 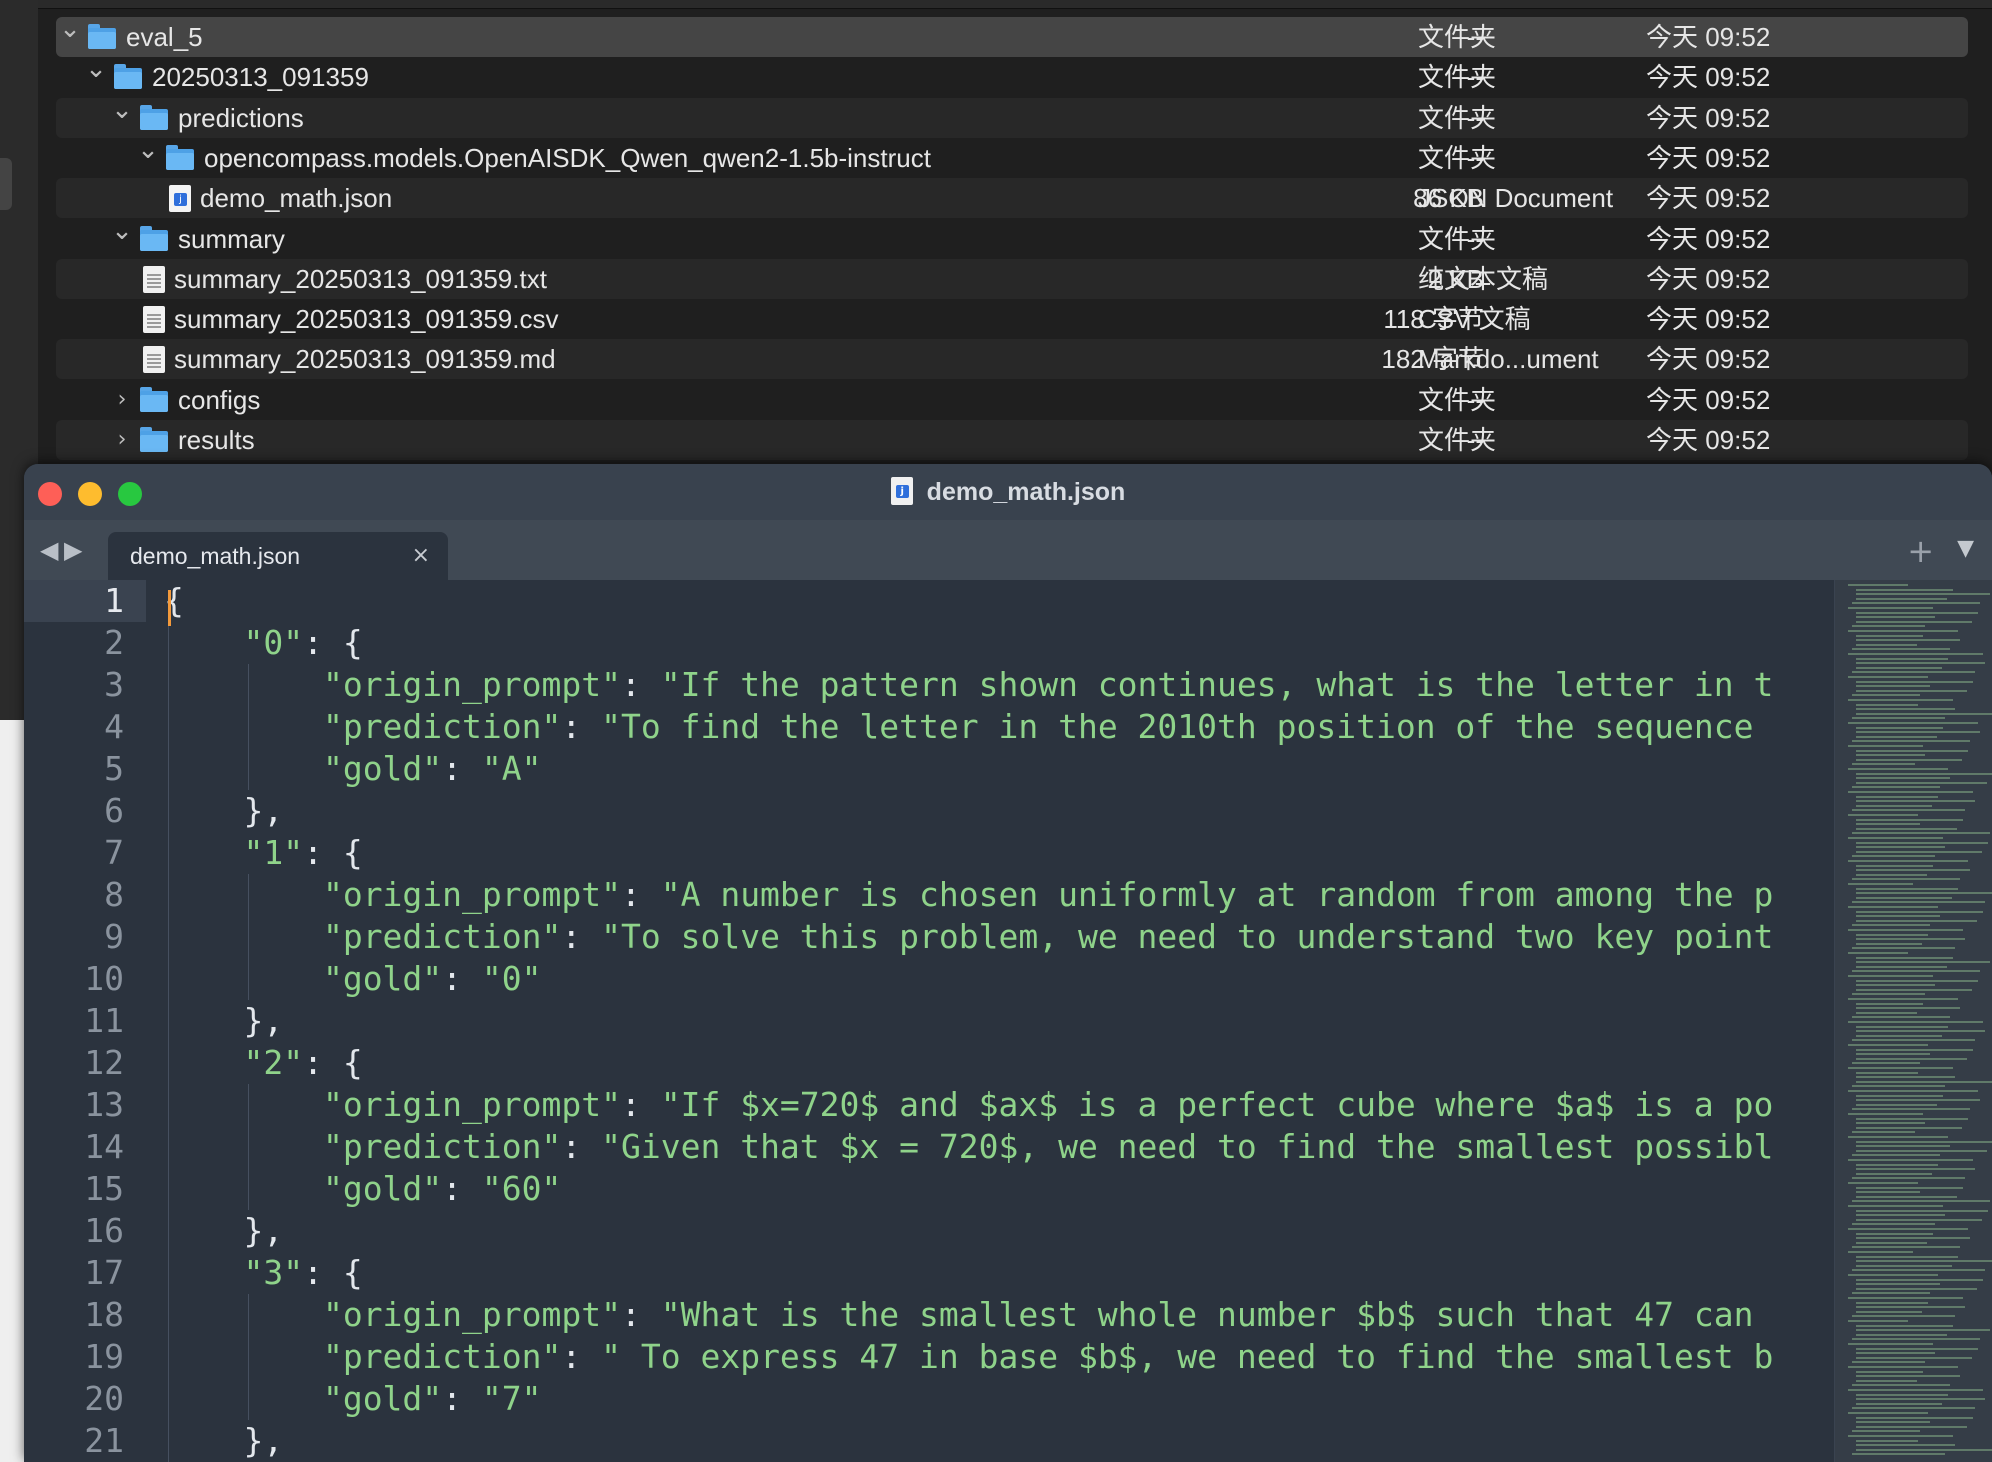 I want to click on json-file-icon: j, so click(x=180, y=198).